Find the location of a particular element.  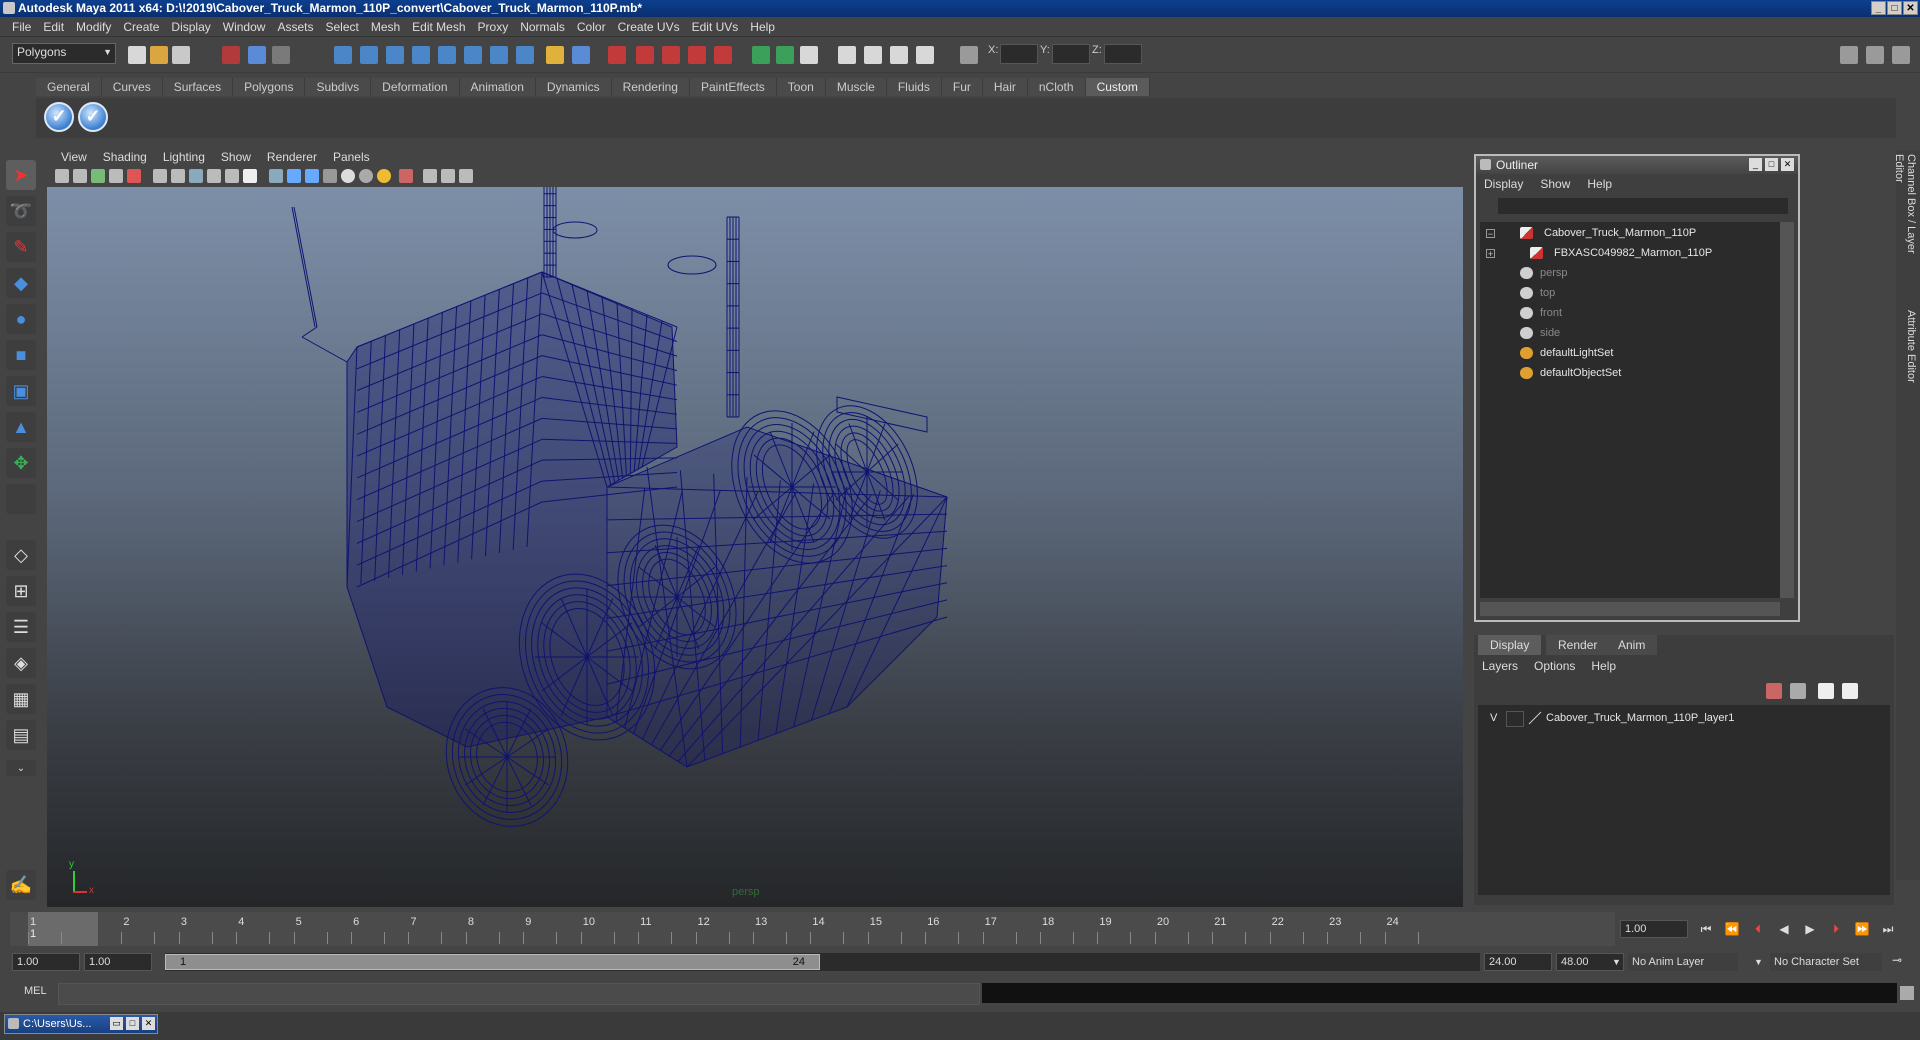

persp-outliner-layout-icon: ▤ is located at coordinates (21, 735).